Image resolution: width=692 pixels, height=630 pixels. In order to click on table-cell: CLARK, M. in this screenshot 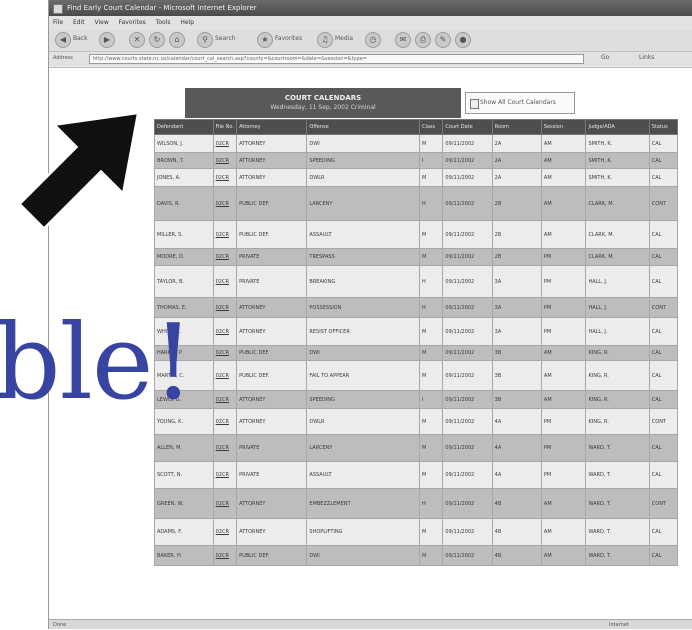, I will do `click(617, 257)`.